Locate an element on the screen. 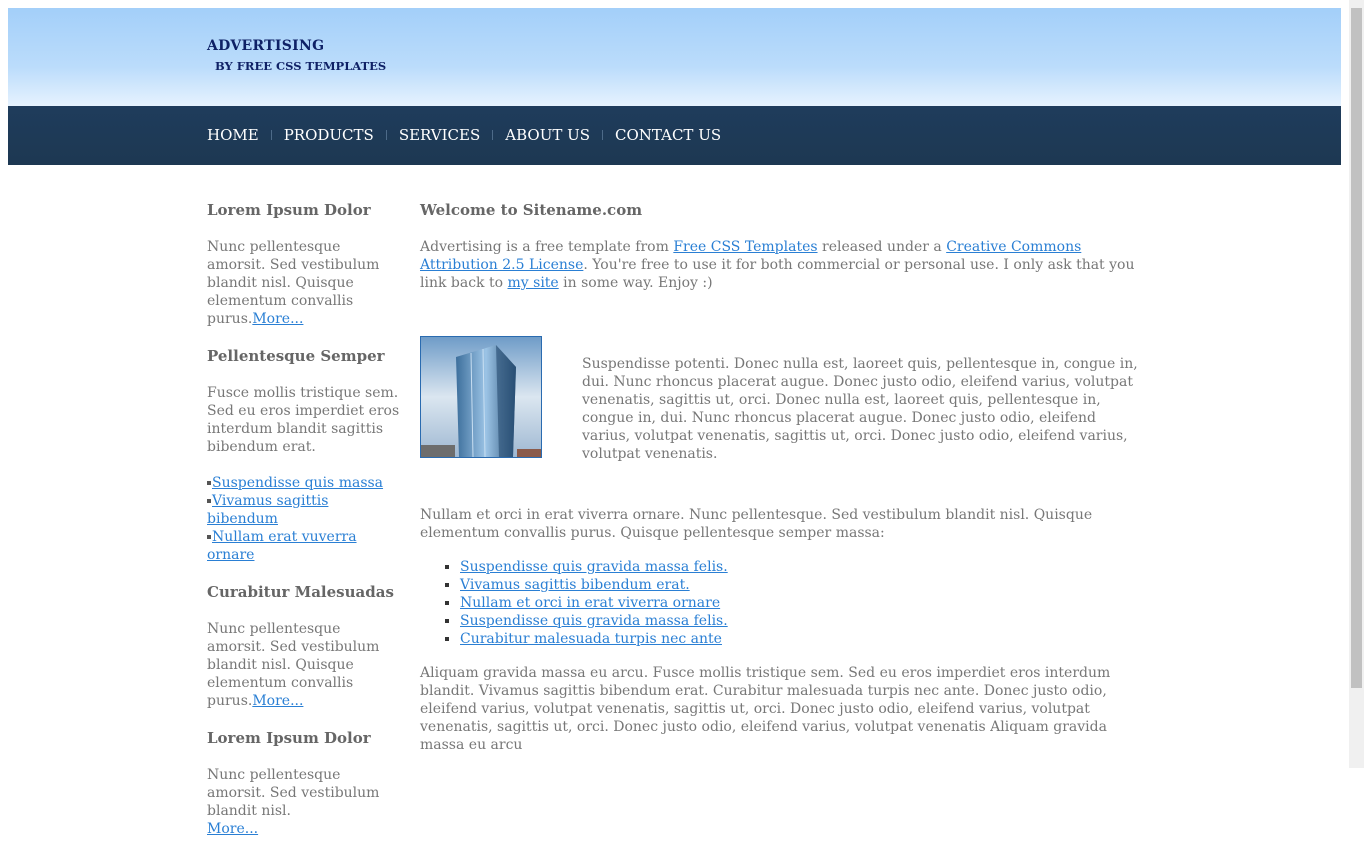 This screenshot has height=856, width=1364. sidebar-heading: Curabitur Malesuadas is located at coordinates (300, 592).